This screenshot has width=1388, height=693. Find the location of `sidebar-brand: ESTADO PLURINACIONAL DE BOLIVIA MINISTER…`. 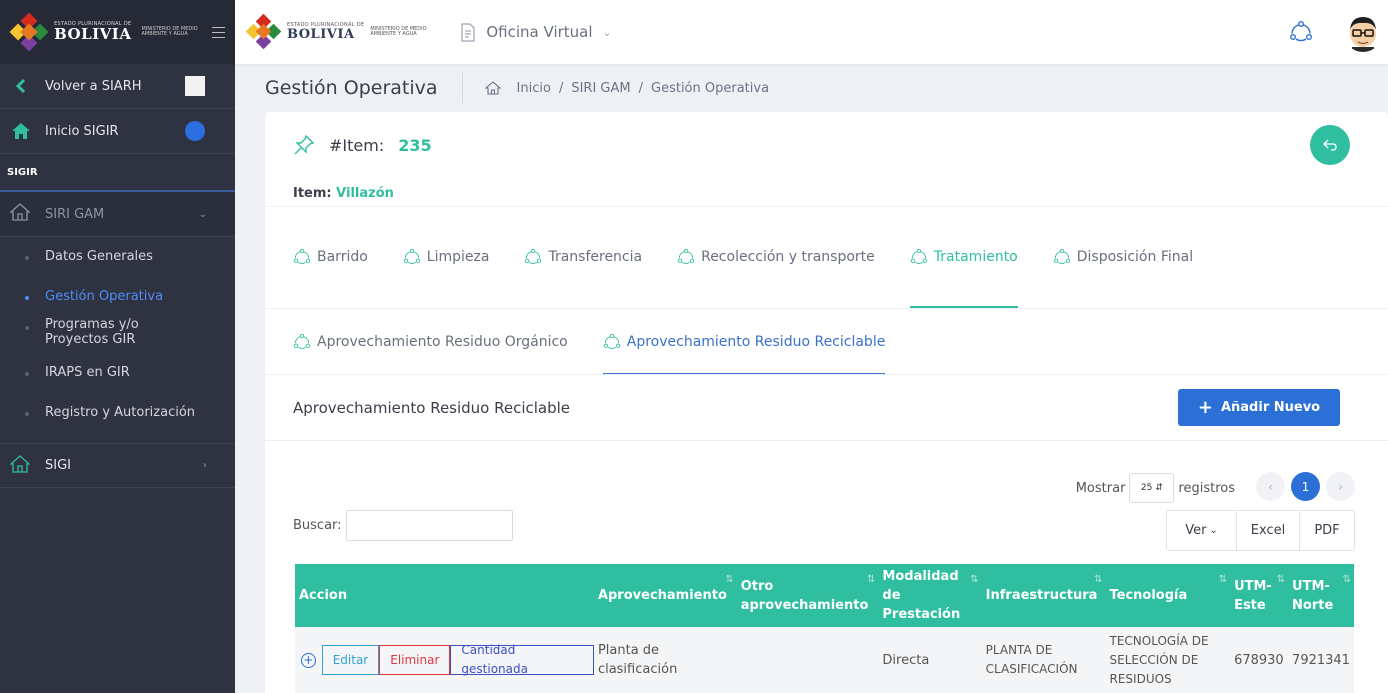

sidebar-brand: ESTADO PLURINACIONAL DE BOLIVIA MINISTER… is located at coordinates (117, 32).